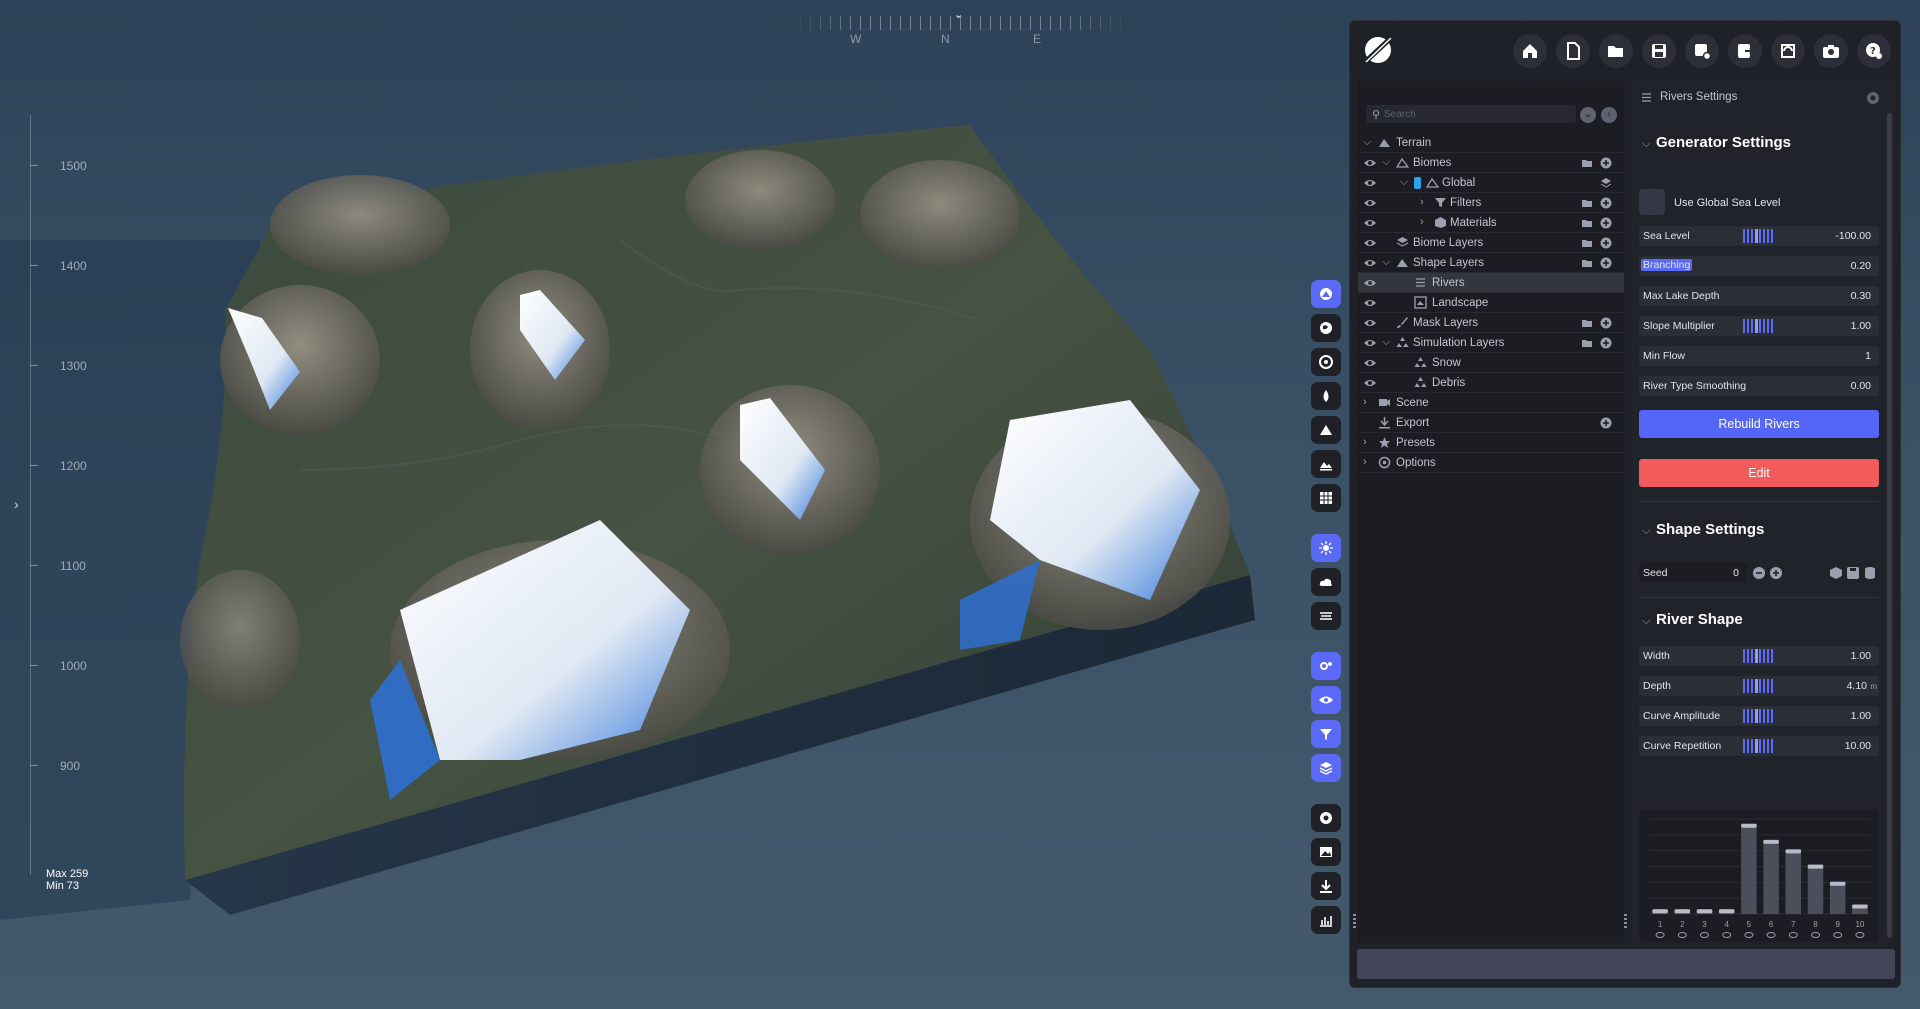 The image size is (1920, 1009). What do you see at coordinates (1326, 498) in the screenshot?
I see `grid-tool-button` at bounding box center [1326, 498].